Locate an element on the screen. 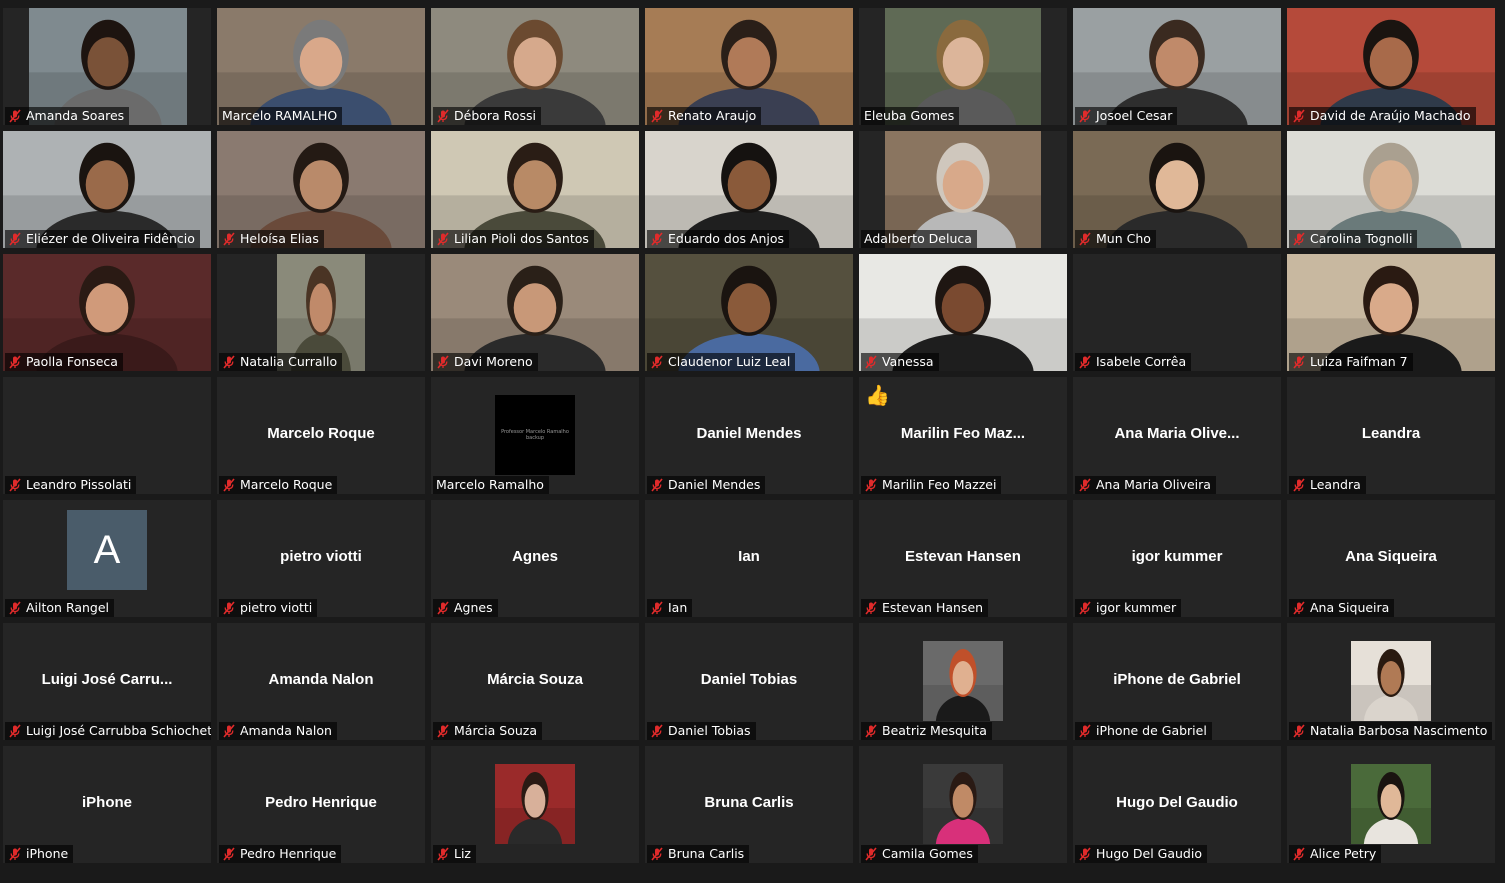  participant-tile: Vanessa is located at coordinates (963, 312).